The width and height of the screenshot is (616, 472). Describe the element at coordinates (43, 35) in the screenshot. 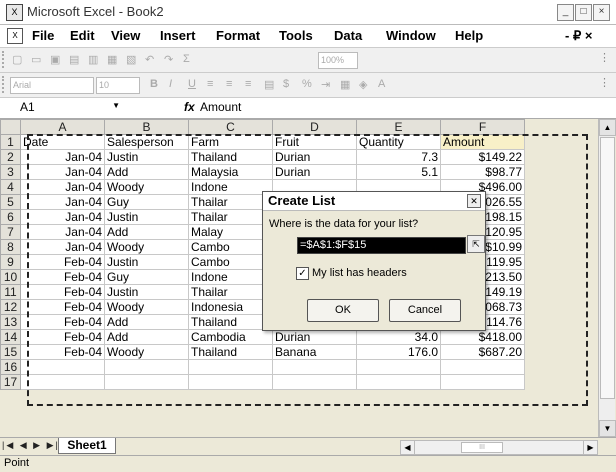

I see `menu-file: File` at that location.